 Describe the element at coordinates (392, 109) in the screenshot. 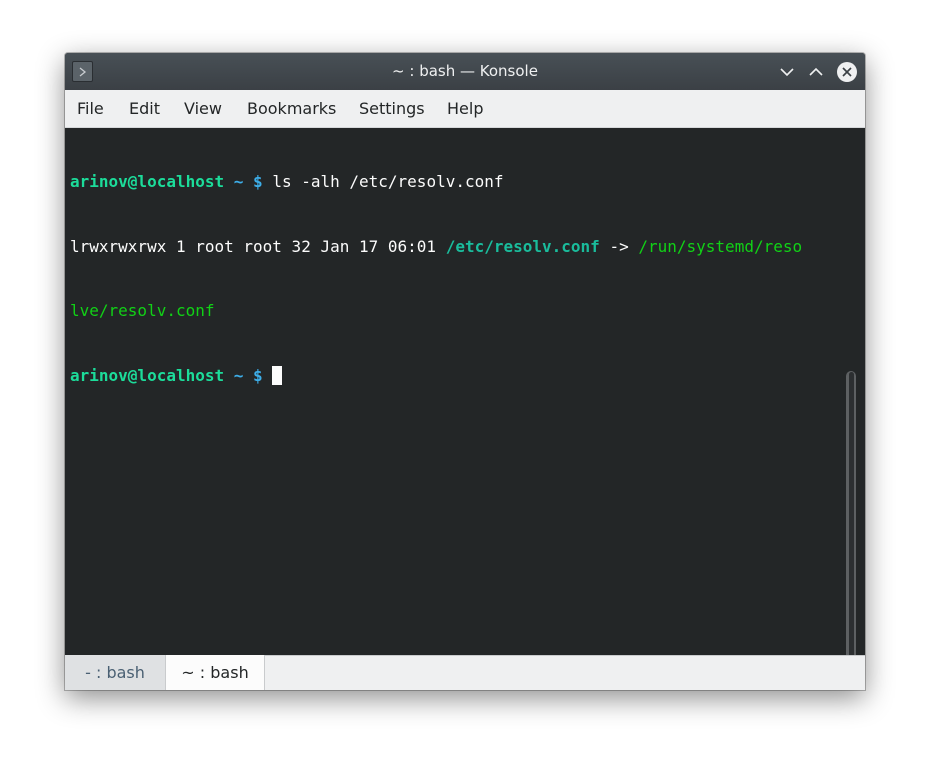

I see `menu-settings: Settings` at that location.